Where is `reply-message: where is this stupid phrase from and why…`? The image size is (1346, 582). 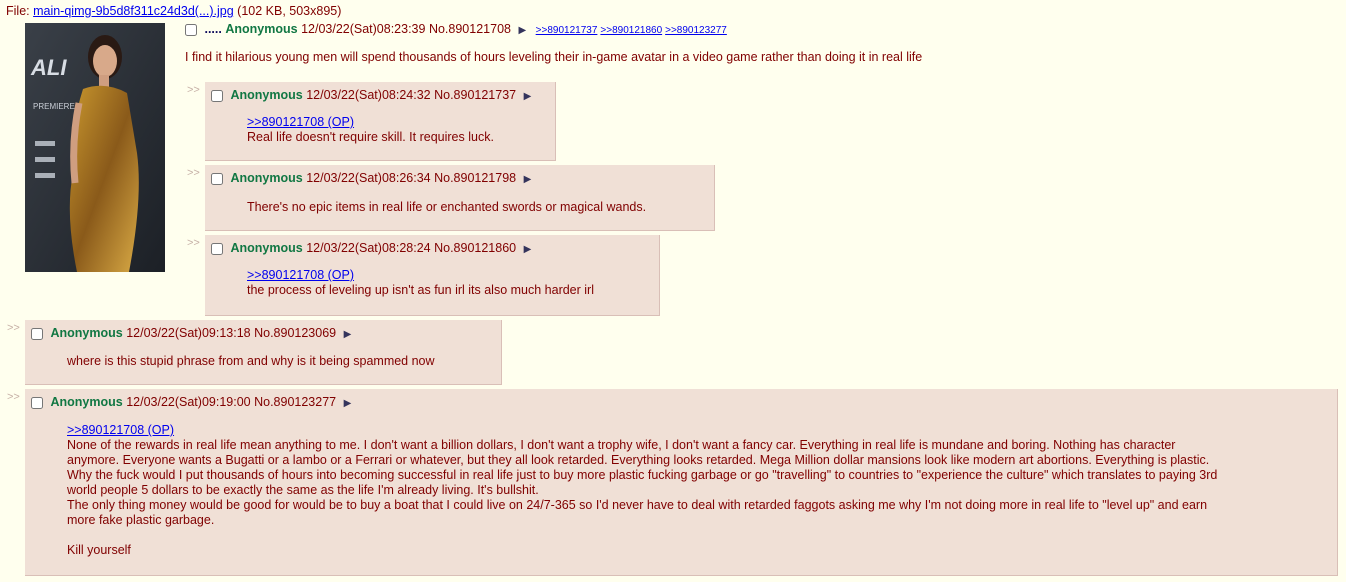
reply-message: where is this stupid phrase from and why… is located at coordinates (251, 361).